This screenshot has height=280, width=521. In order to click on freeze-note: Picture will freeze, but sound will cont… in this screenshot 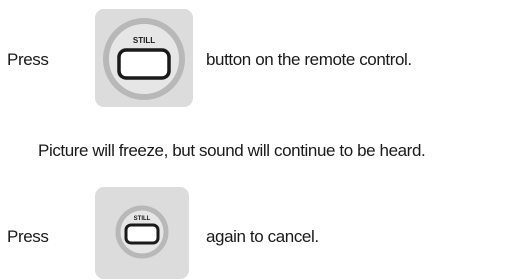, I will do `click(232, 150)`.